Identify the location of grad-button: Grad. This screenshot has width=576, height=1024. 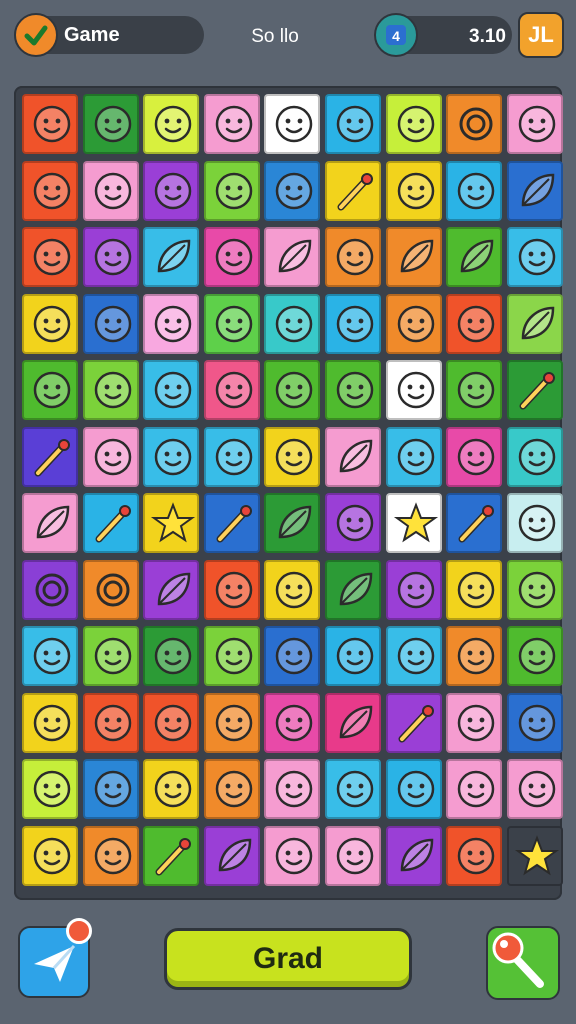
(288, 959).